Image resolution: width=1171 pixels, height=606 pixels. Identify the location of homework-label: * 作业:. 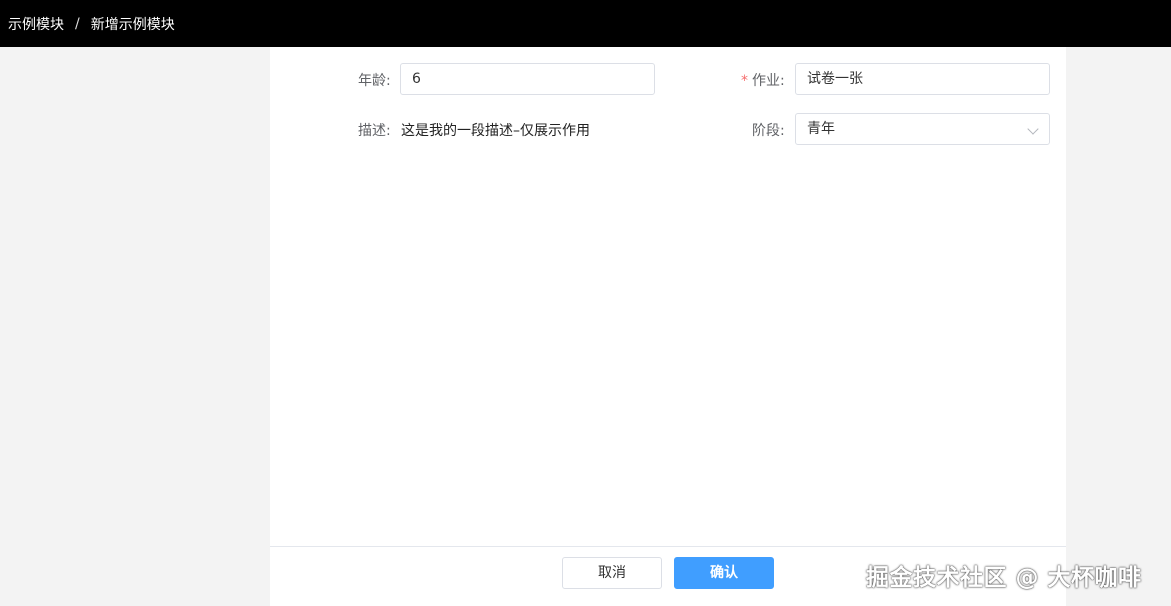
(763, 80).